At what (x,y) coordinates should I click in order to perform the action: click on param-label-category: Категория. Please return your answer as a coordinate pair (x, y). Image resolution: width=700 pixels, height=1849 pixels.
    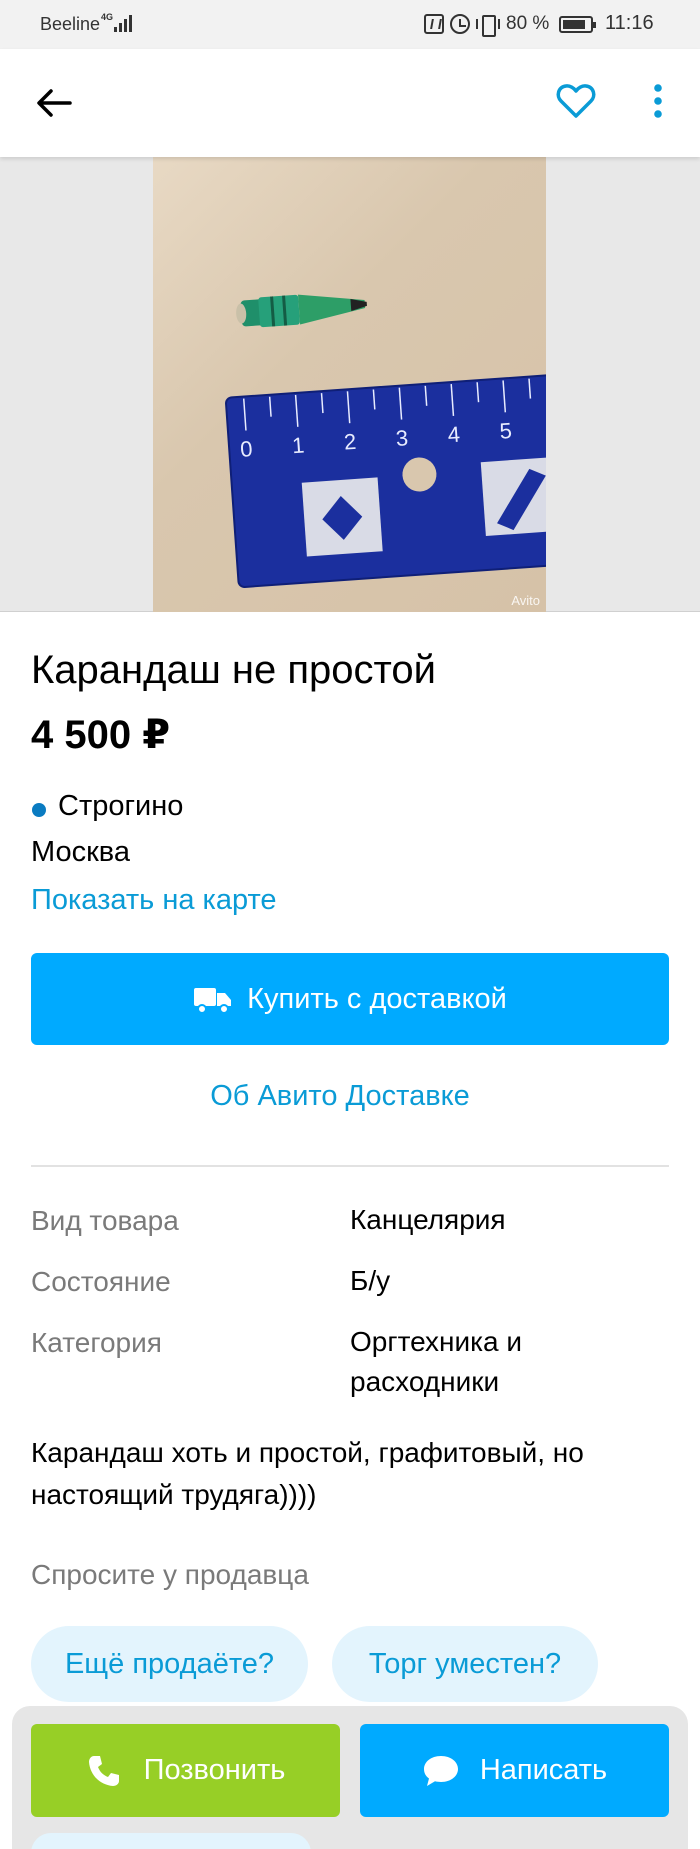
    Looking at the image, I should click on (96, 1342).